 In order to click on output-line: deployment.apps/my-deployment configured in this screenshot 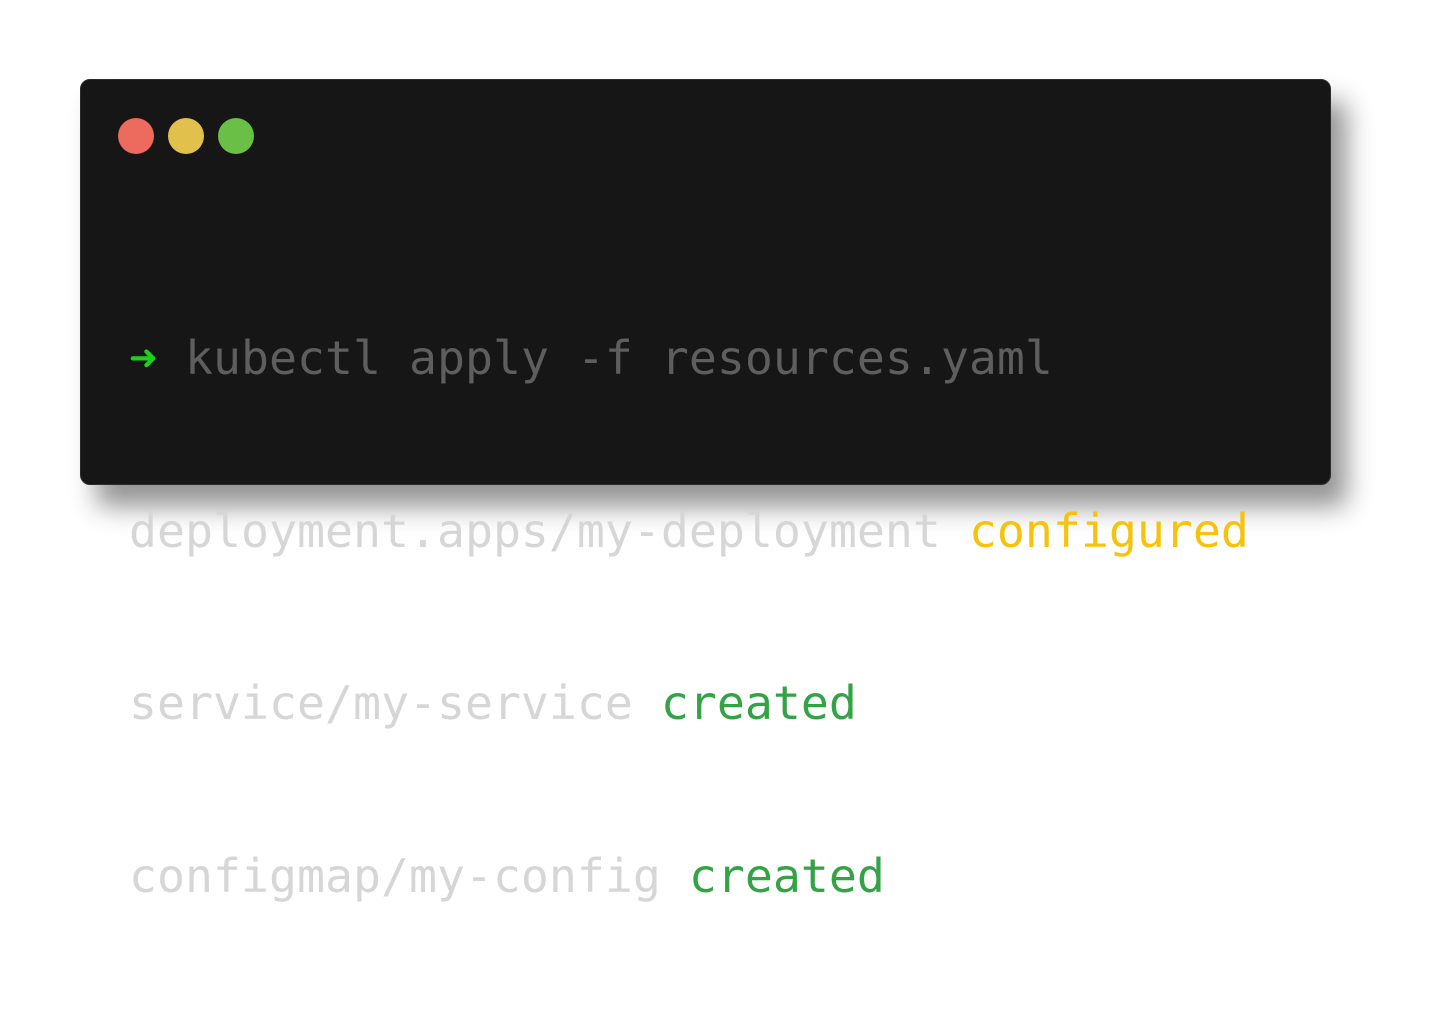, I will do `click(689, 532)`.